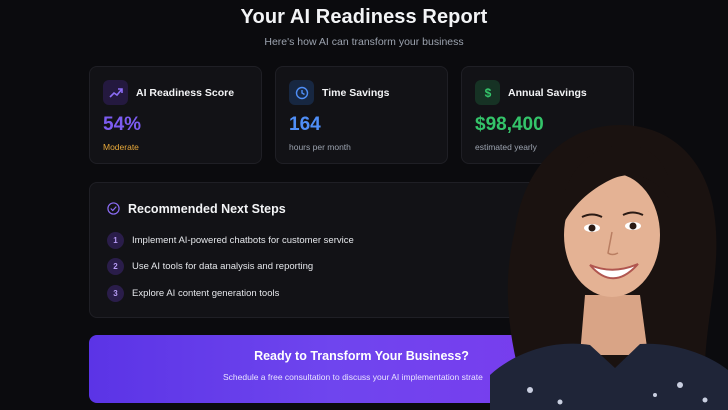 This screenshot has width=728, height=410. What do you see at coordinates (122, 124) in the screenshot?
I see `readiness-score-value: 54%` at bounding box center [122, 124].